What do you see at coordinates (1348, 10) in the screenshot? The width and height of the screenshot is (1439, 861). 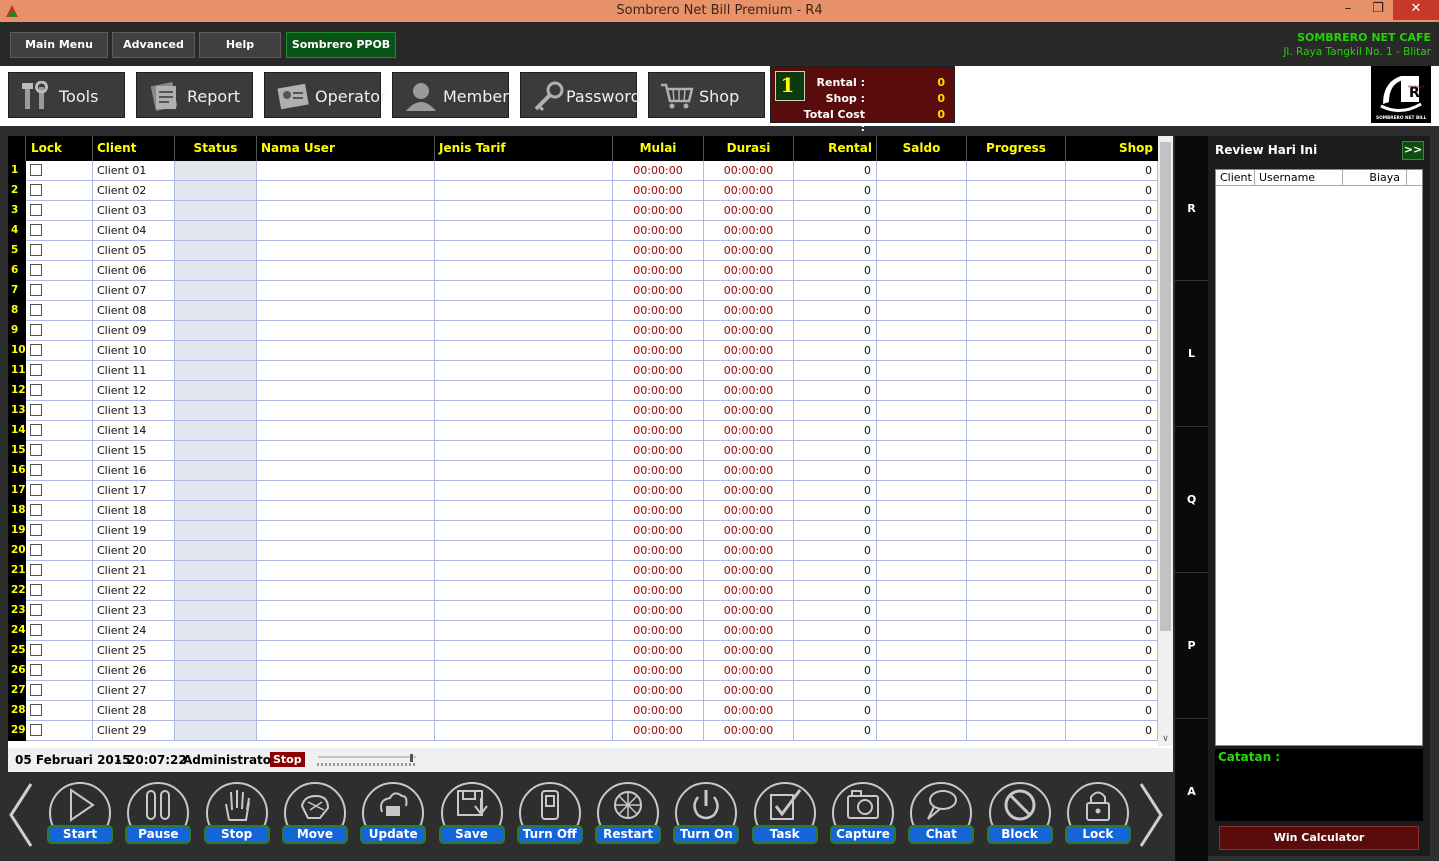 I see `minimize-button: –` at bounding box center [1348, 10].